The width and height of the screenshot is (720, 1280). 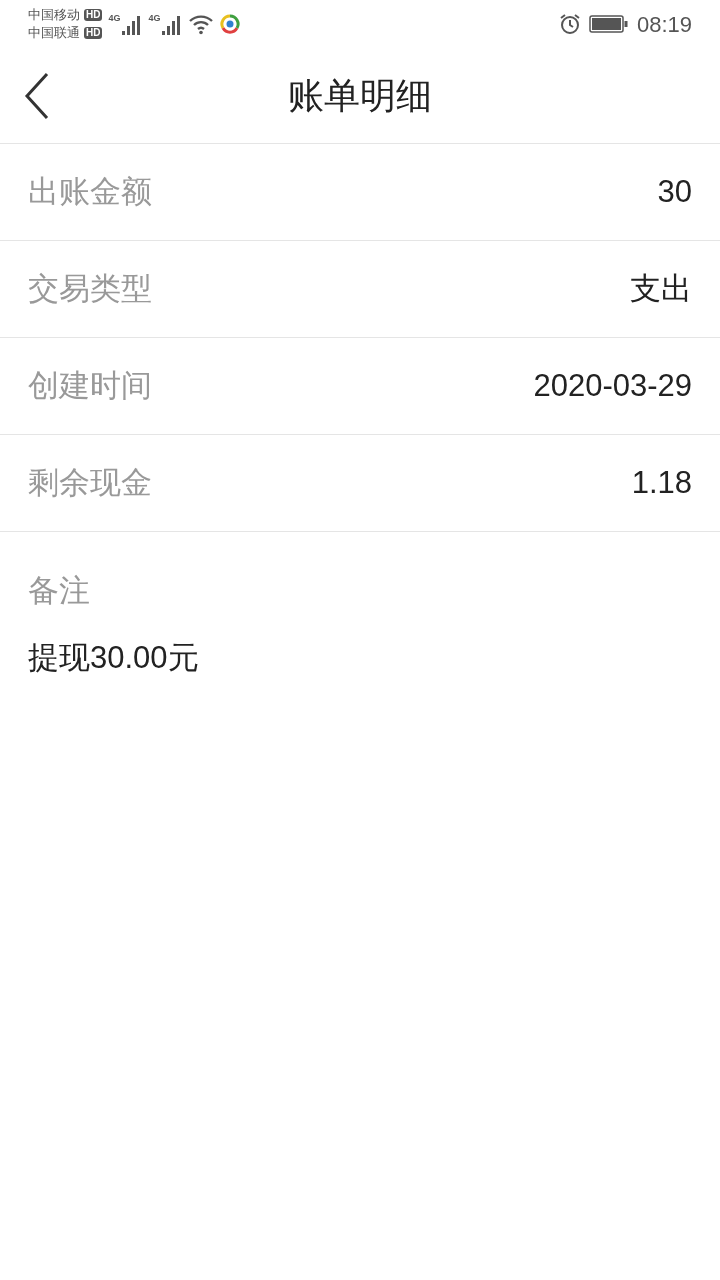 I want to click on app-logo-icon, so click(x=230, y=24).